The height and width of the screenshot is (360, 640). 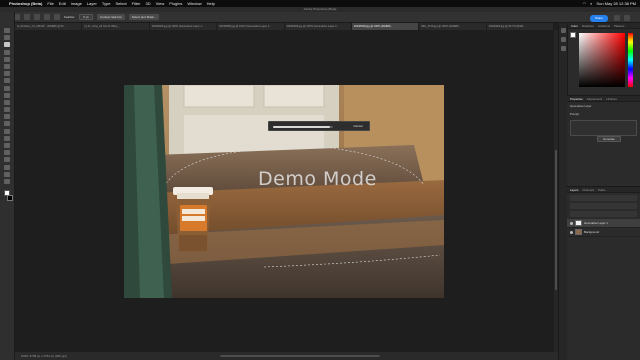 What do you see at coordinates (7, 117) in the screenshot?
I see `gradient-tool-icon` at bounding box center [7, 117].